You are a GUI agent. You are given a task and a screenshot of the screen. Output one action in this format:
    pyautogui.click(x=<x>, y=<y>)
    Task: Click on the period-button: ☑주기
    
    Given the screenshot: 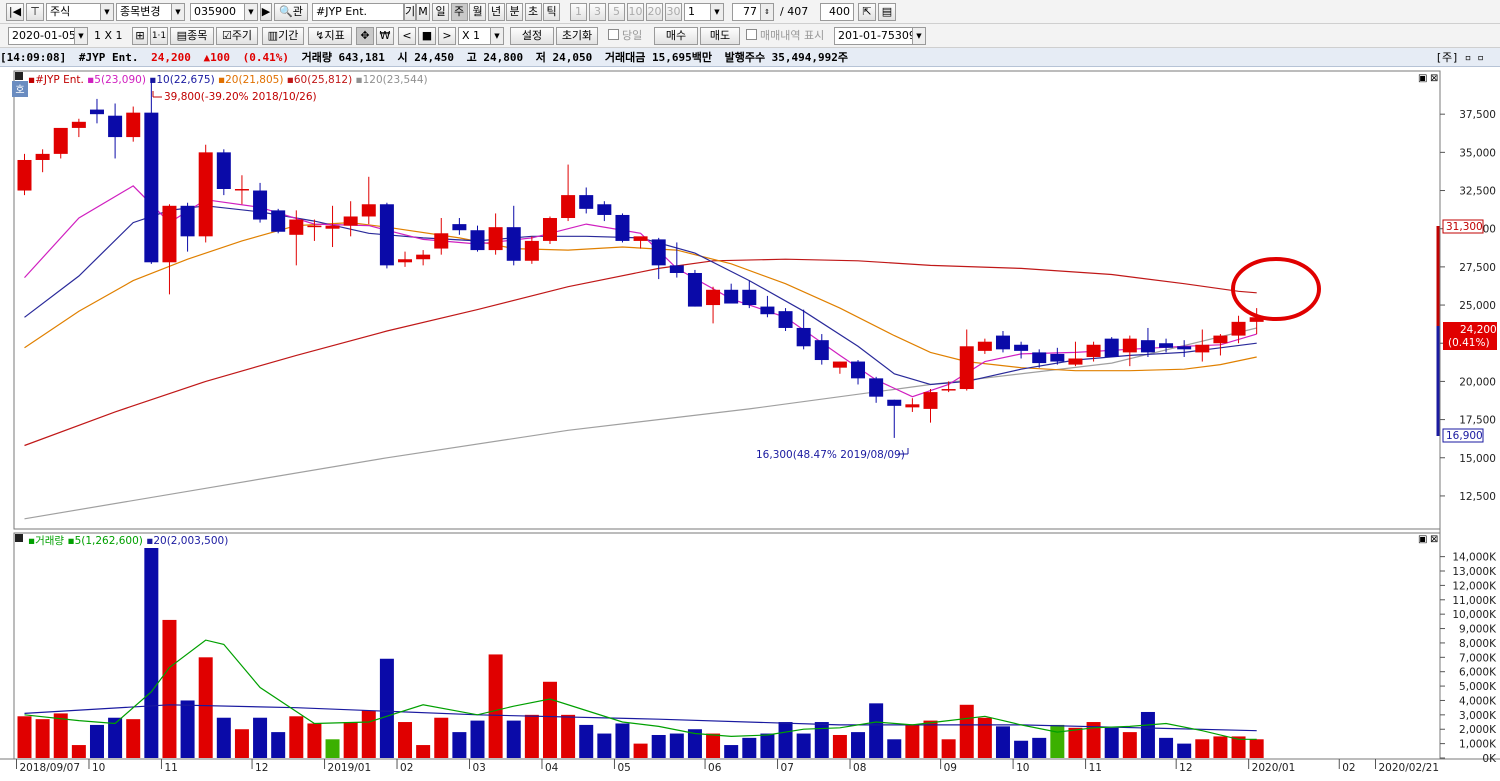 What is the action you would take?
    pyautogui.click(x=237, y=36)
    